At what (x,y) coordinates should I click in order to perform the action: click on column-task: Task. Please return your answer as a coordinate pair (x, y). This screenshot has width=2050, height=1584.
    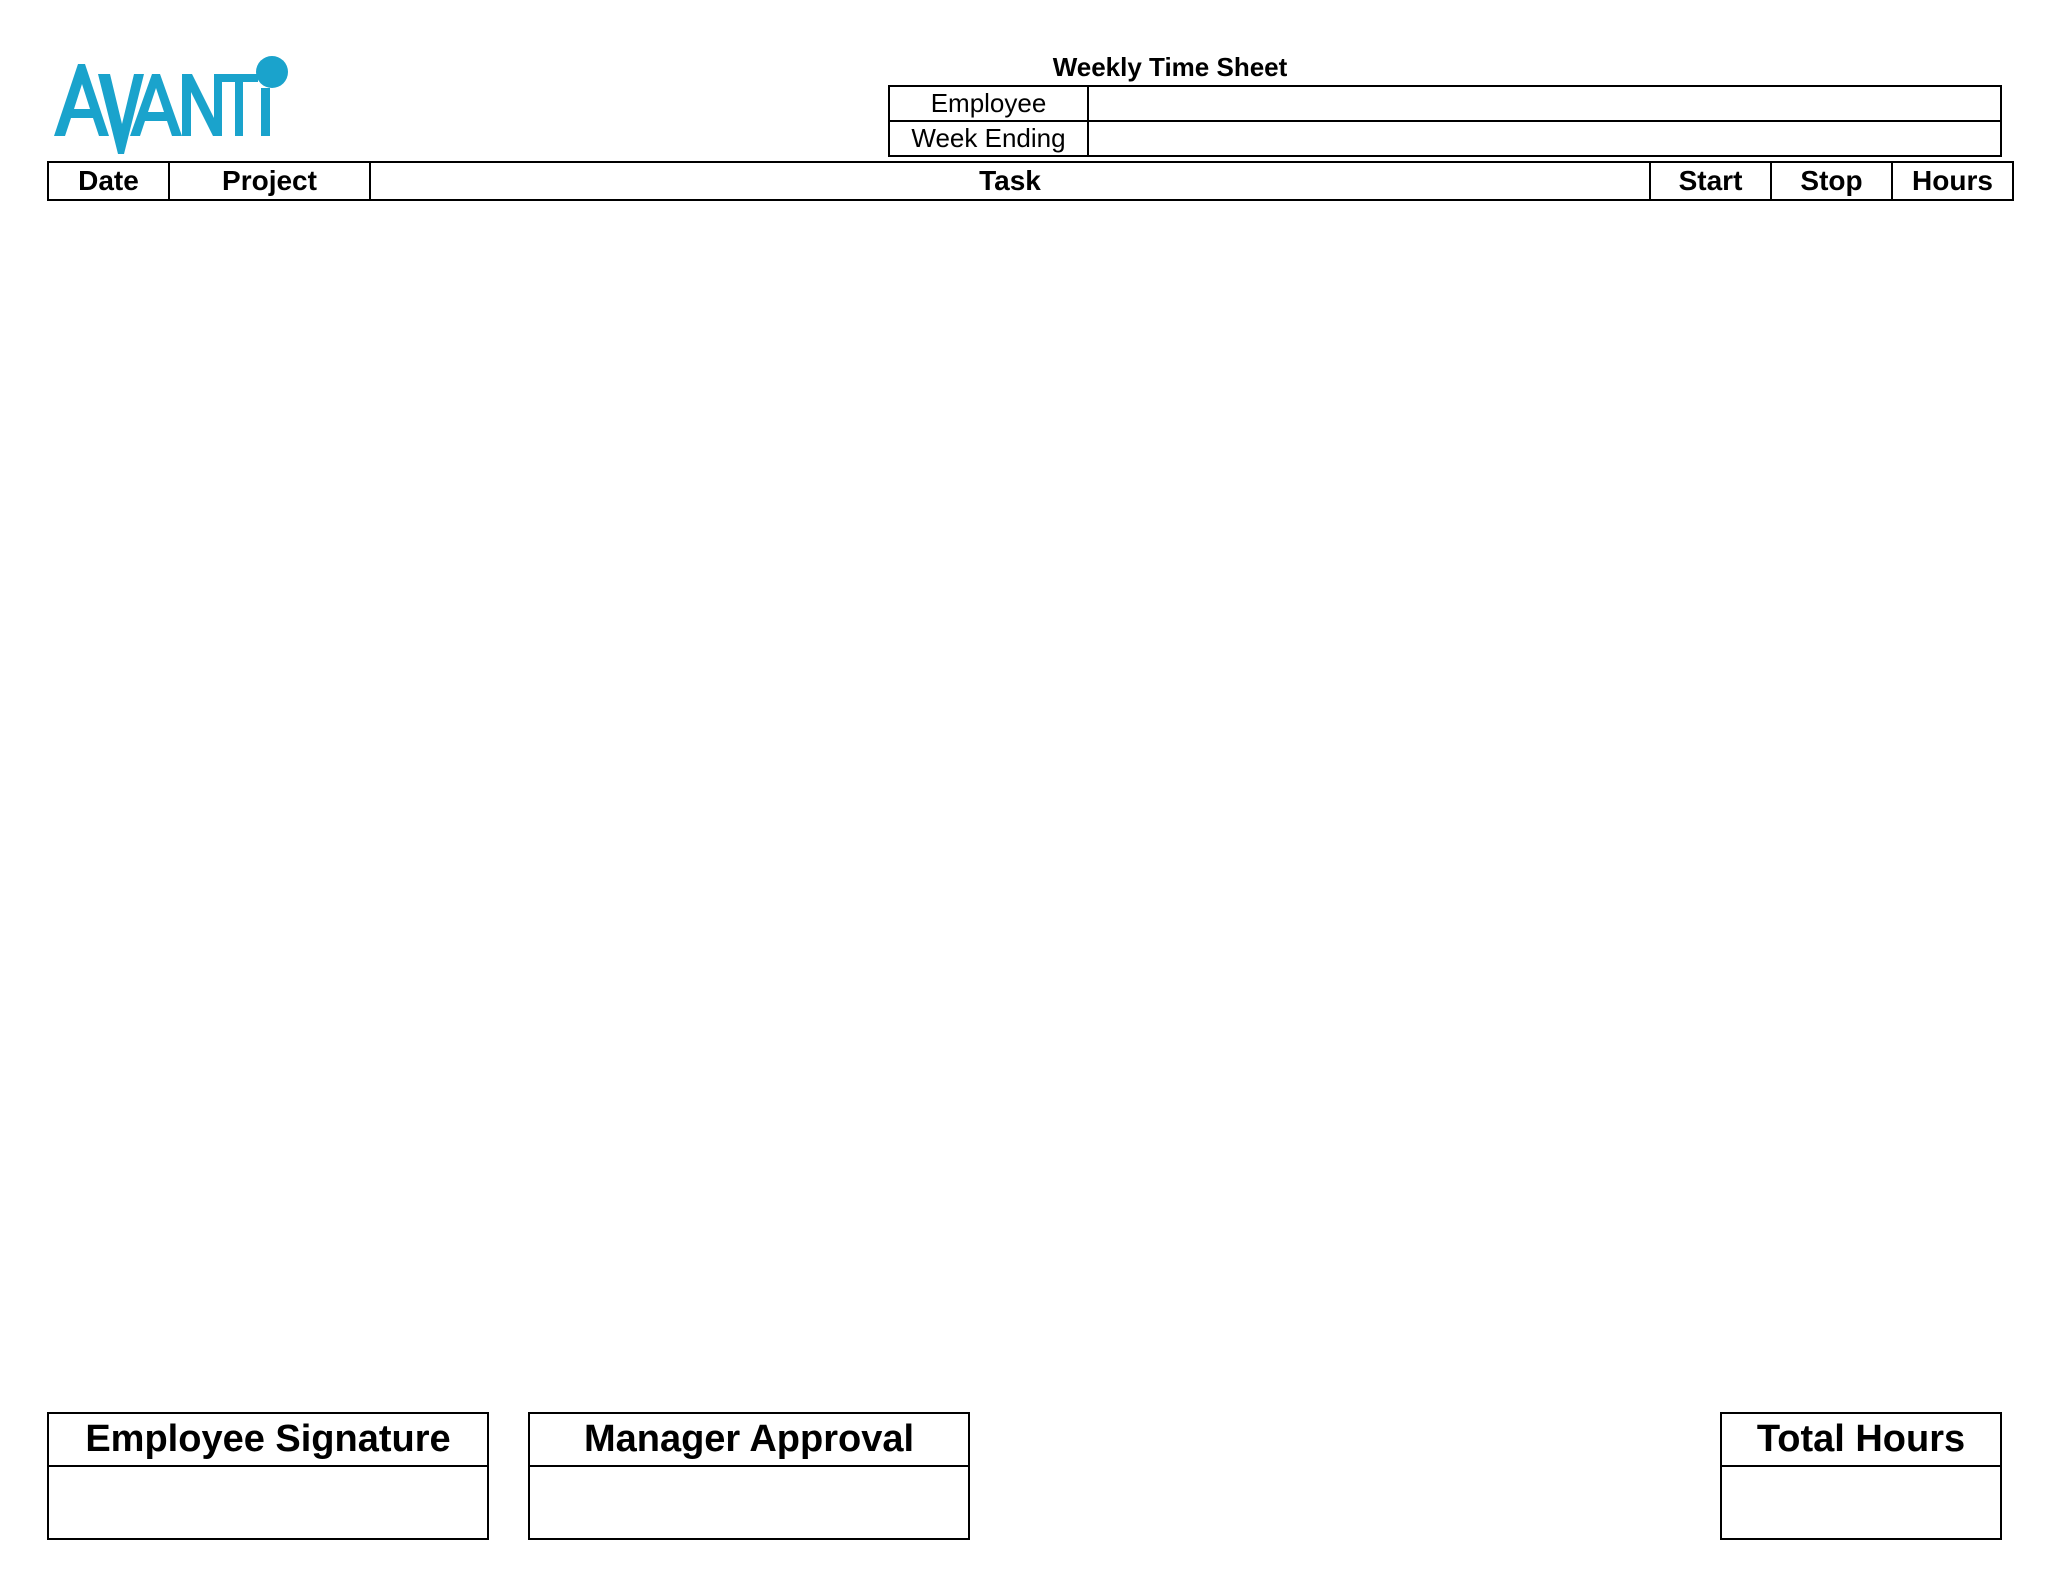
    Looking at the image, I should click on (1010, 181).